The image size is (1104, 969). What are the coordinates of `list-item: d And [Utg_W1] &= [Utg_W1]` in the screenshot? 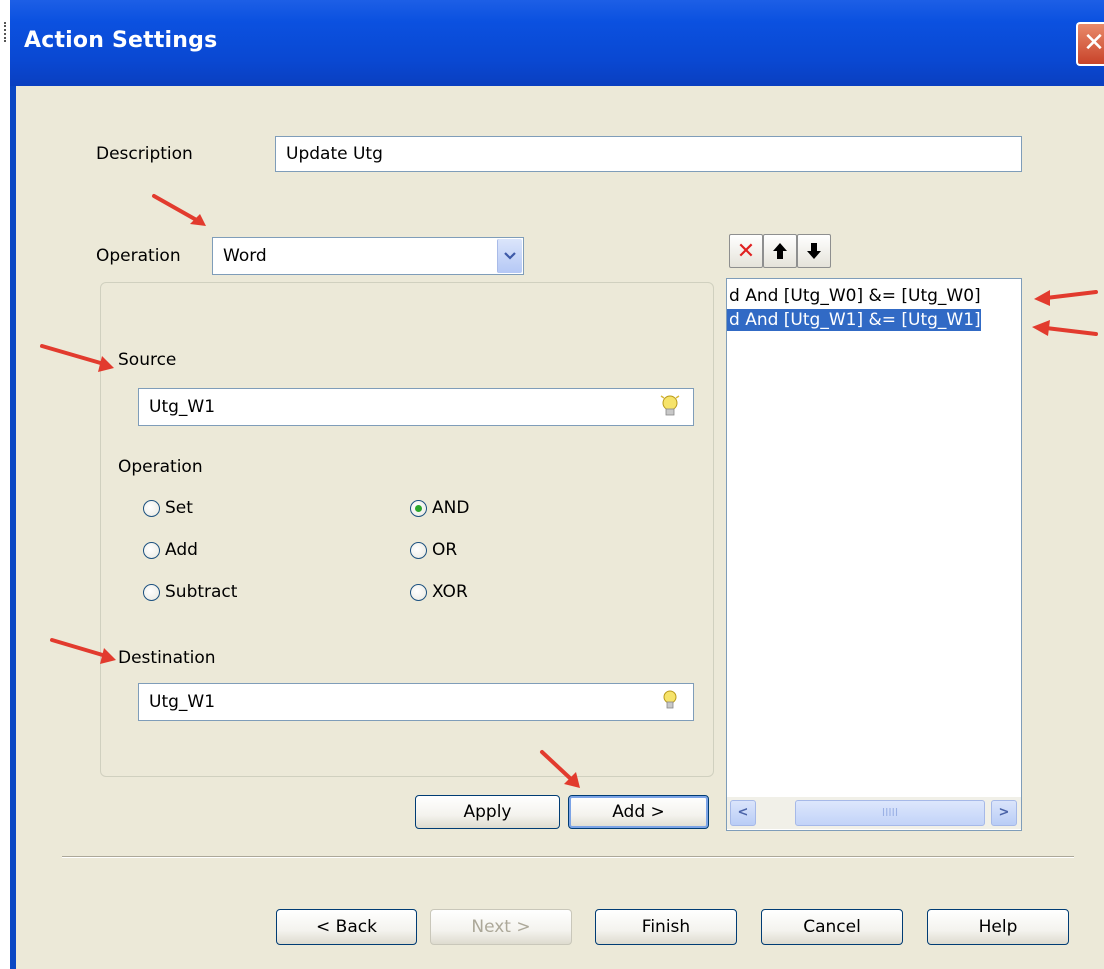 It's located at (854, 320).